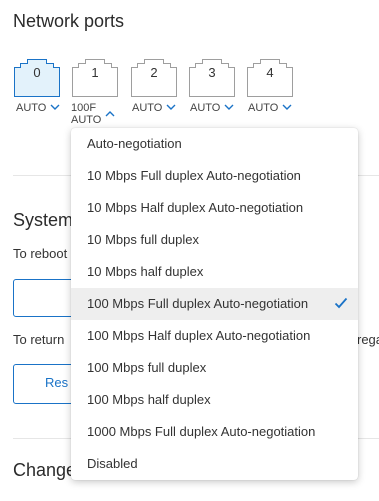  Describe the element at coordinates (37, 86) in the screenshot. I see `port-0: 0 AUTO` at that location.